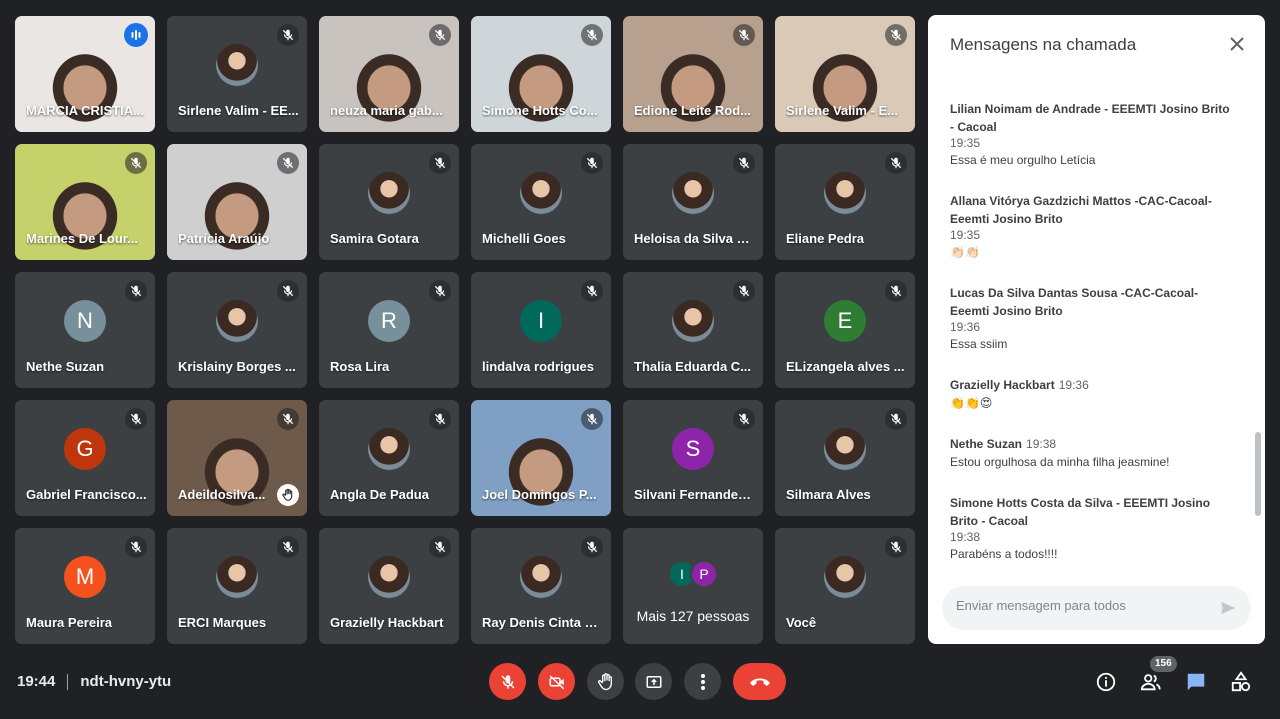  What do you see at coordinates (605, 681) in the screenshot?
I see `raise-hand-button` at bounding box center [605, 681].